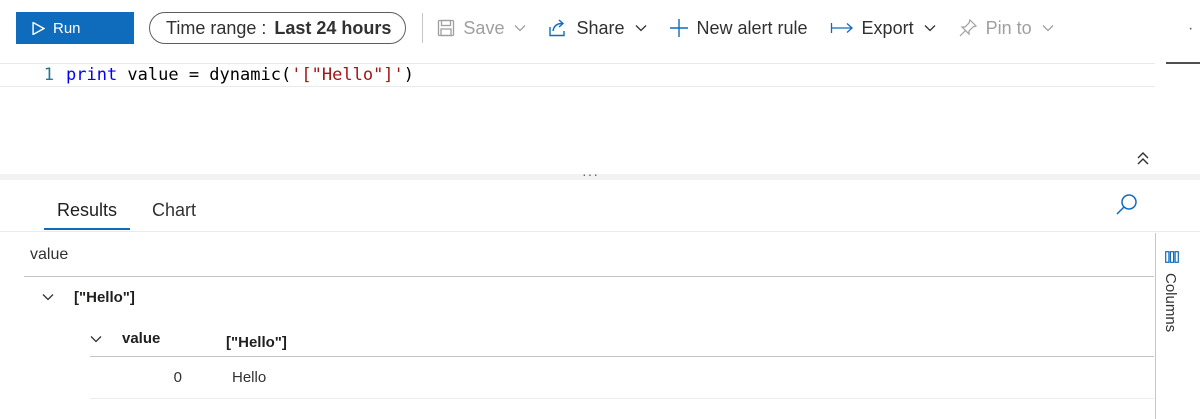 The height and width of the screenshot is (419, 1200). I want to click on new-alert-rule-label: New alert rule, so click(752, 27).